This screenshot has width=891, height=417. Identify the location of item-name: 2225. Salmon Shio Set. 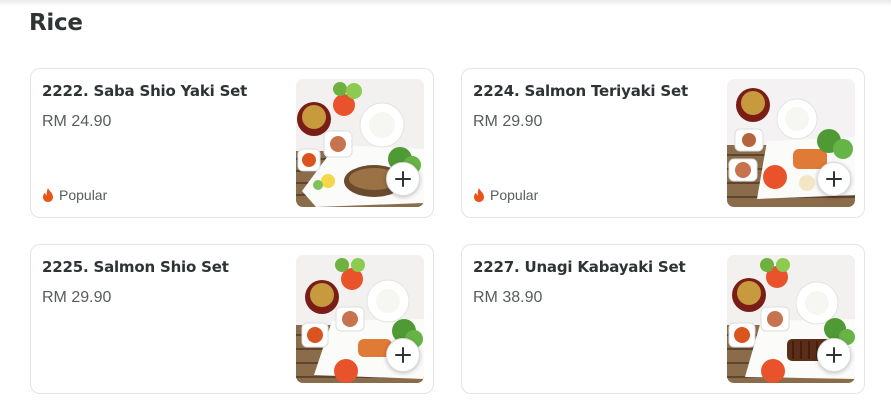
(135, 267).